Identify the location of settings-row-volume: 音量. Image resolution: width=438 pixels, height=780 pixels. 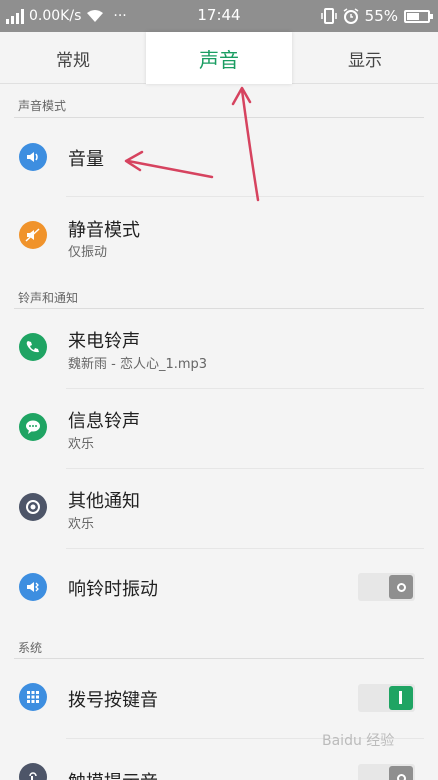
(219, 157).